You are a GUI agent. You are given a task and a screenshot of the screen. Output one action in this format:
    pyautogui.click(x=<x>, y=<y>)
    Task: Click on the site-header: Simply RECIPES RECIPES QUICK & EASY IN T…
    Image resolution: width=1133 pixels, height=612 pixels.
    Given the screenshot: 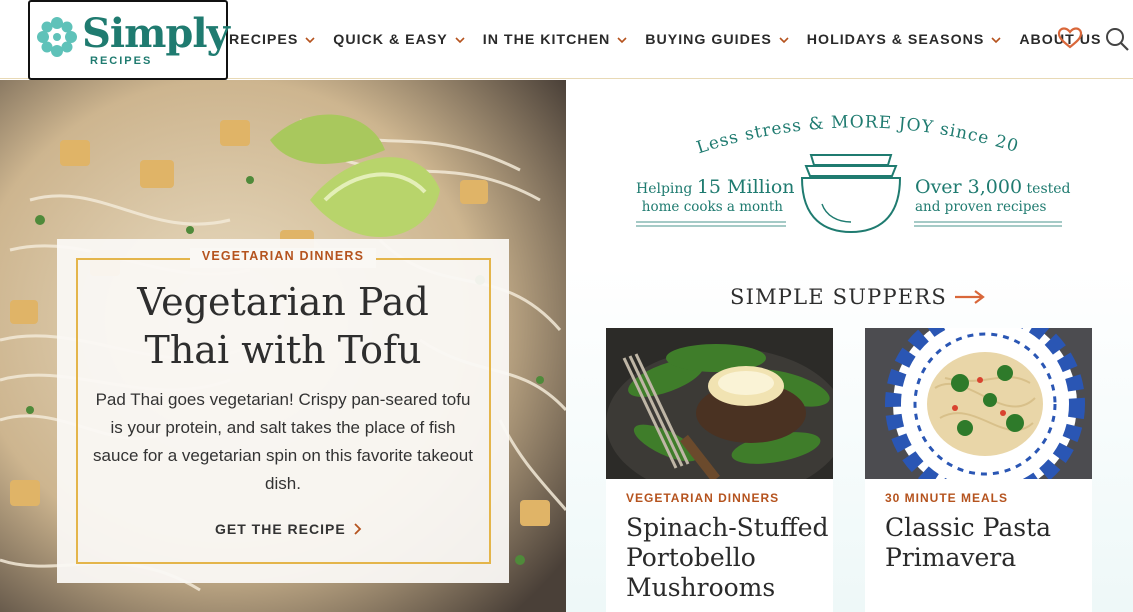 What is the action you would take?
    pyautogui.click(x=566, y=40)
    